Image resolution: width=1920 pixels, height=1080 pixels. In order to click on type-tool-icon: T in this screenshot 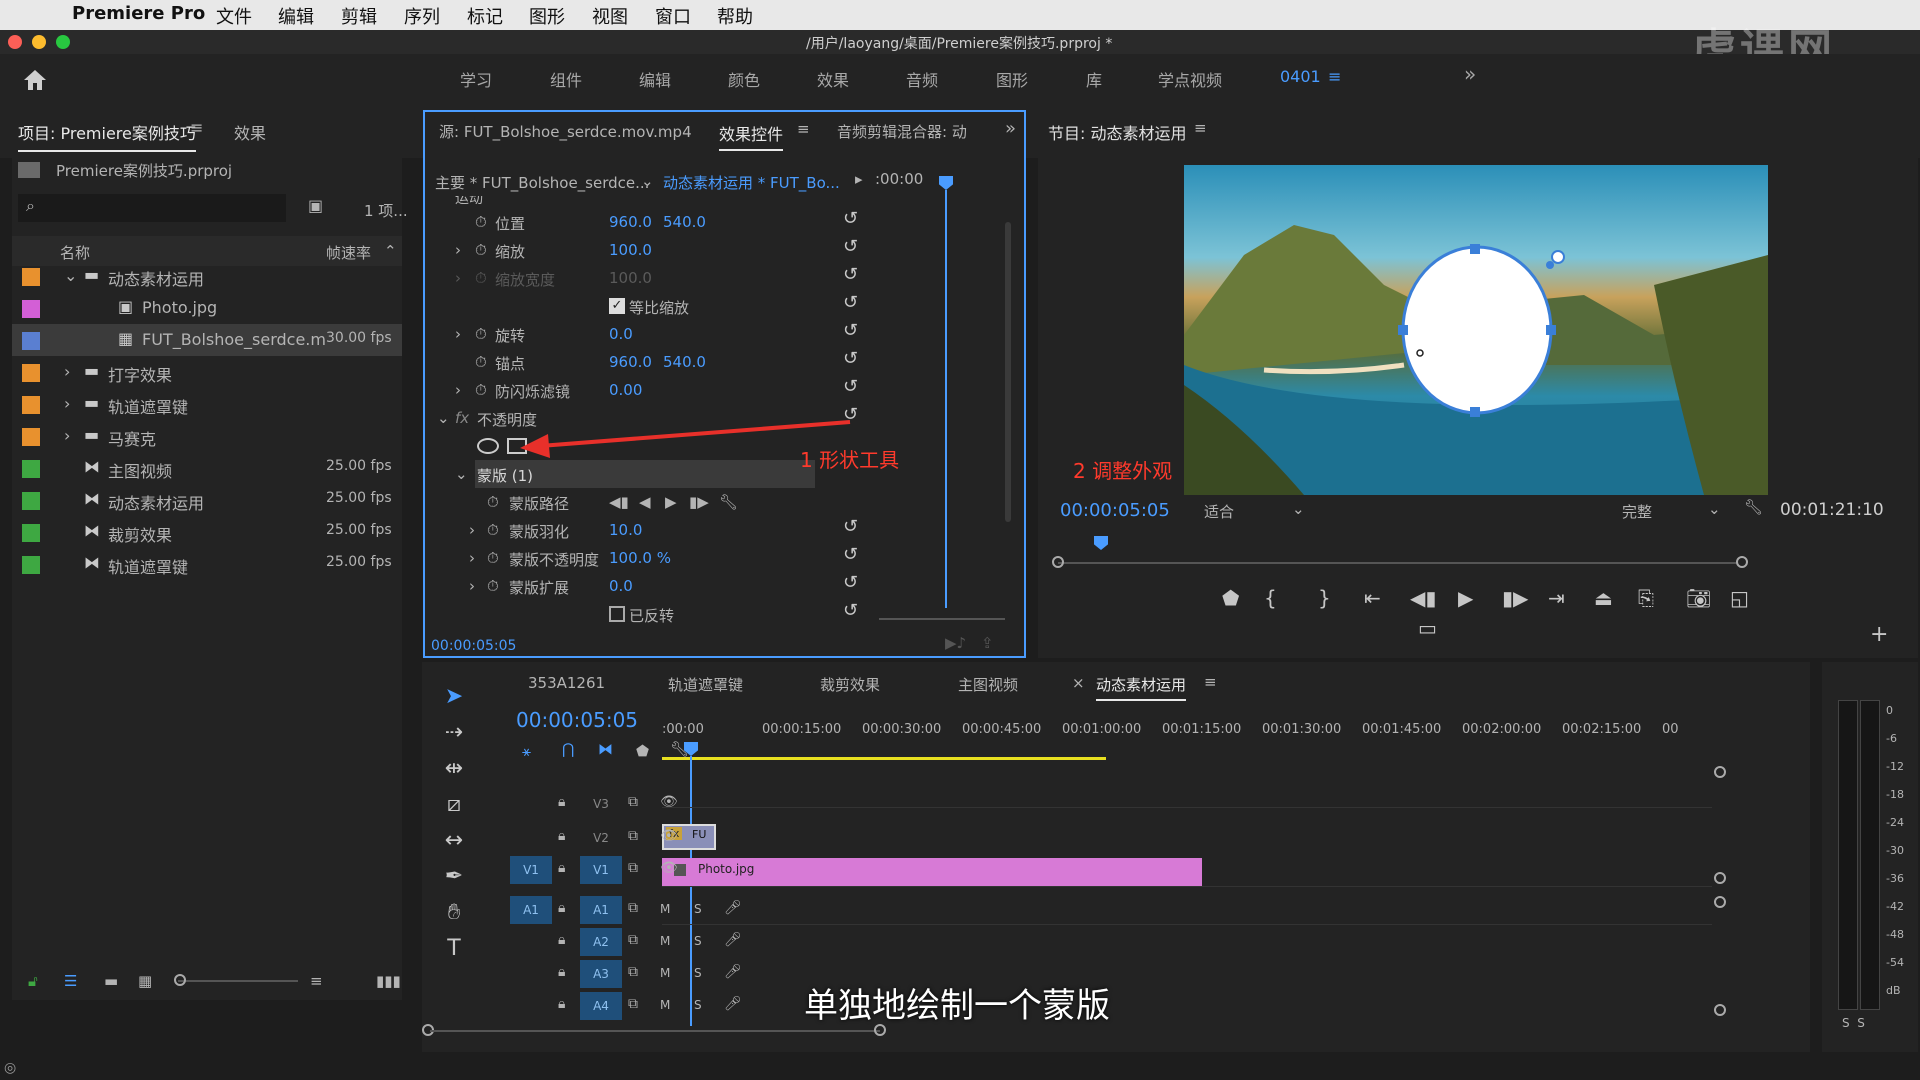, I will do `click(454, 951)`.